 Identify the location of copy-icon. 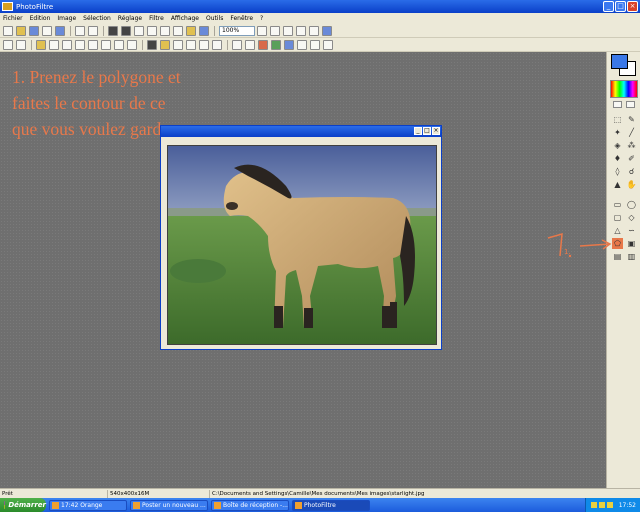
(113, 30).